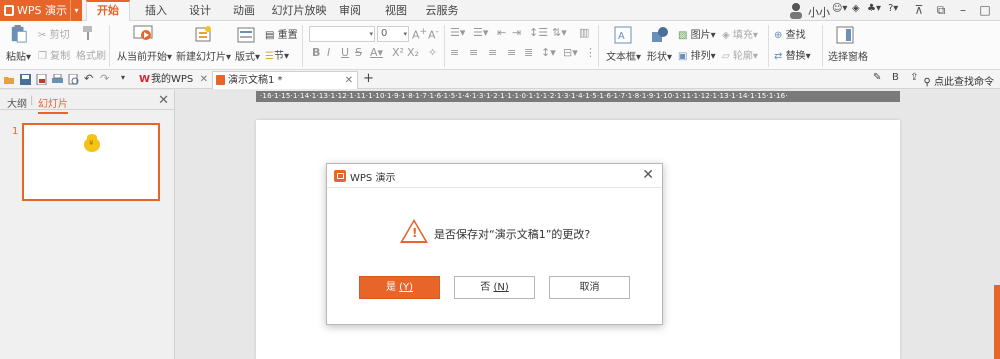  Describe the element at coordinates (494, 176) in the screenshot. I see `dialog-titlebar: WPS 演示 ✕` at that location.